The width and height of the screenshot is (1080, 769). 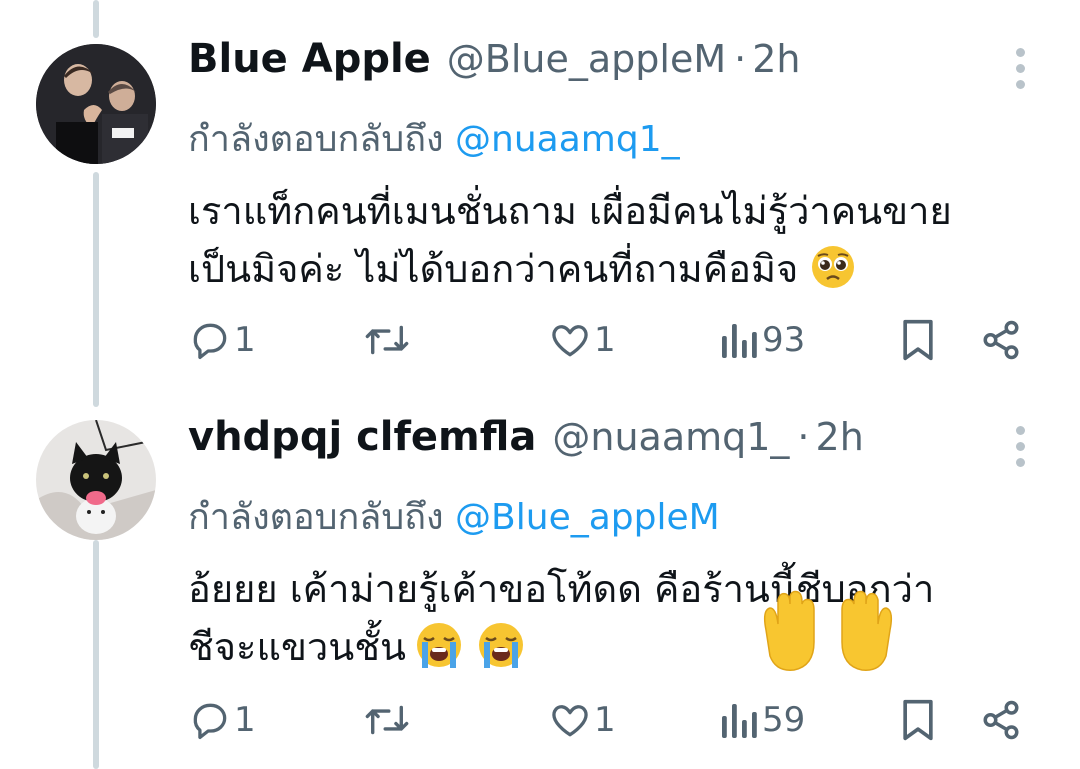 I want to click on tweet-actions: 1 1 59, so click(x=540, y=720).